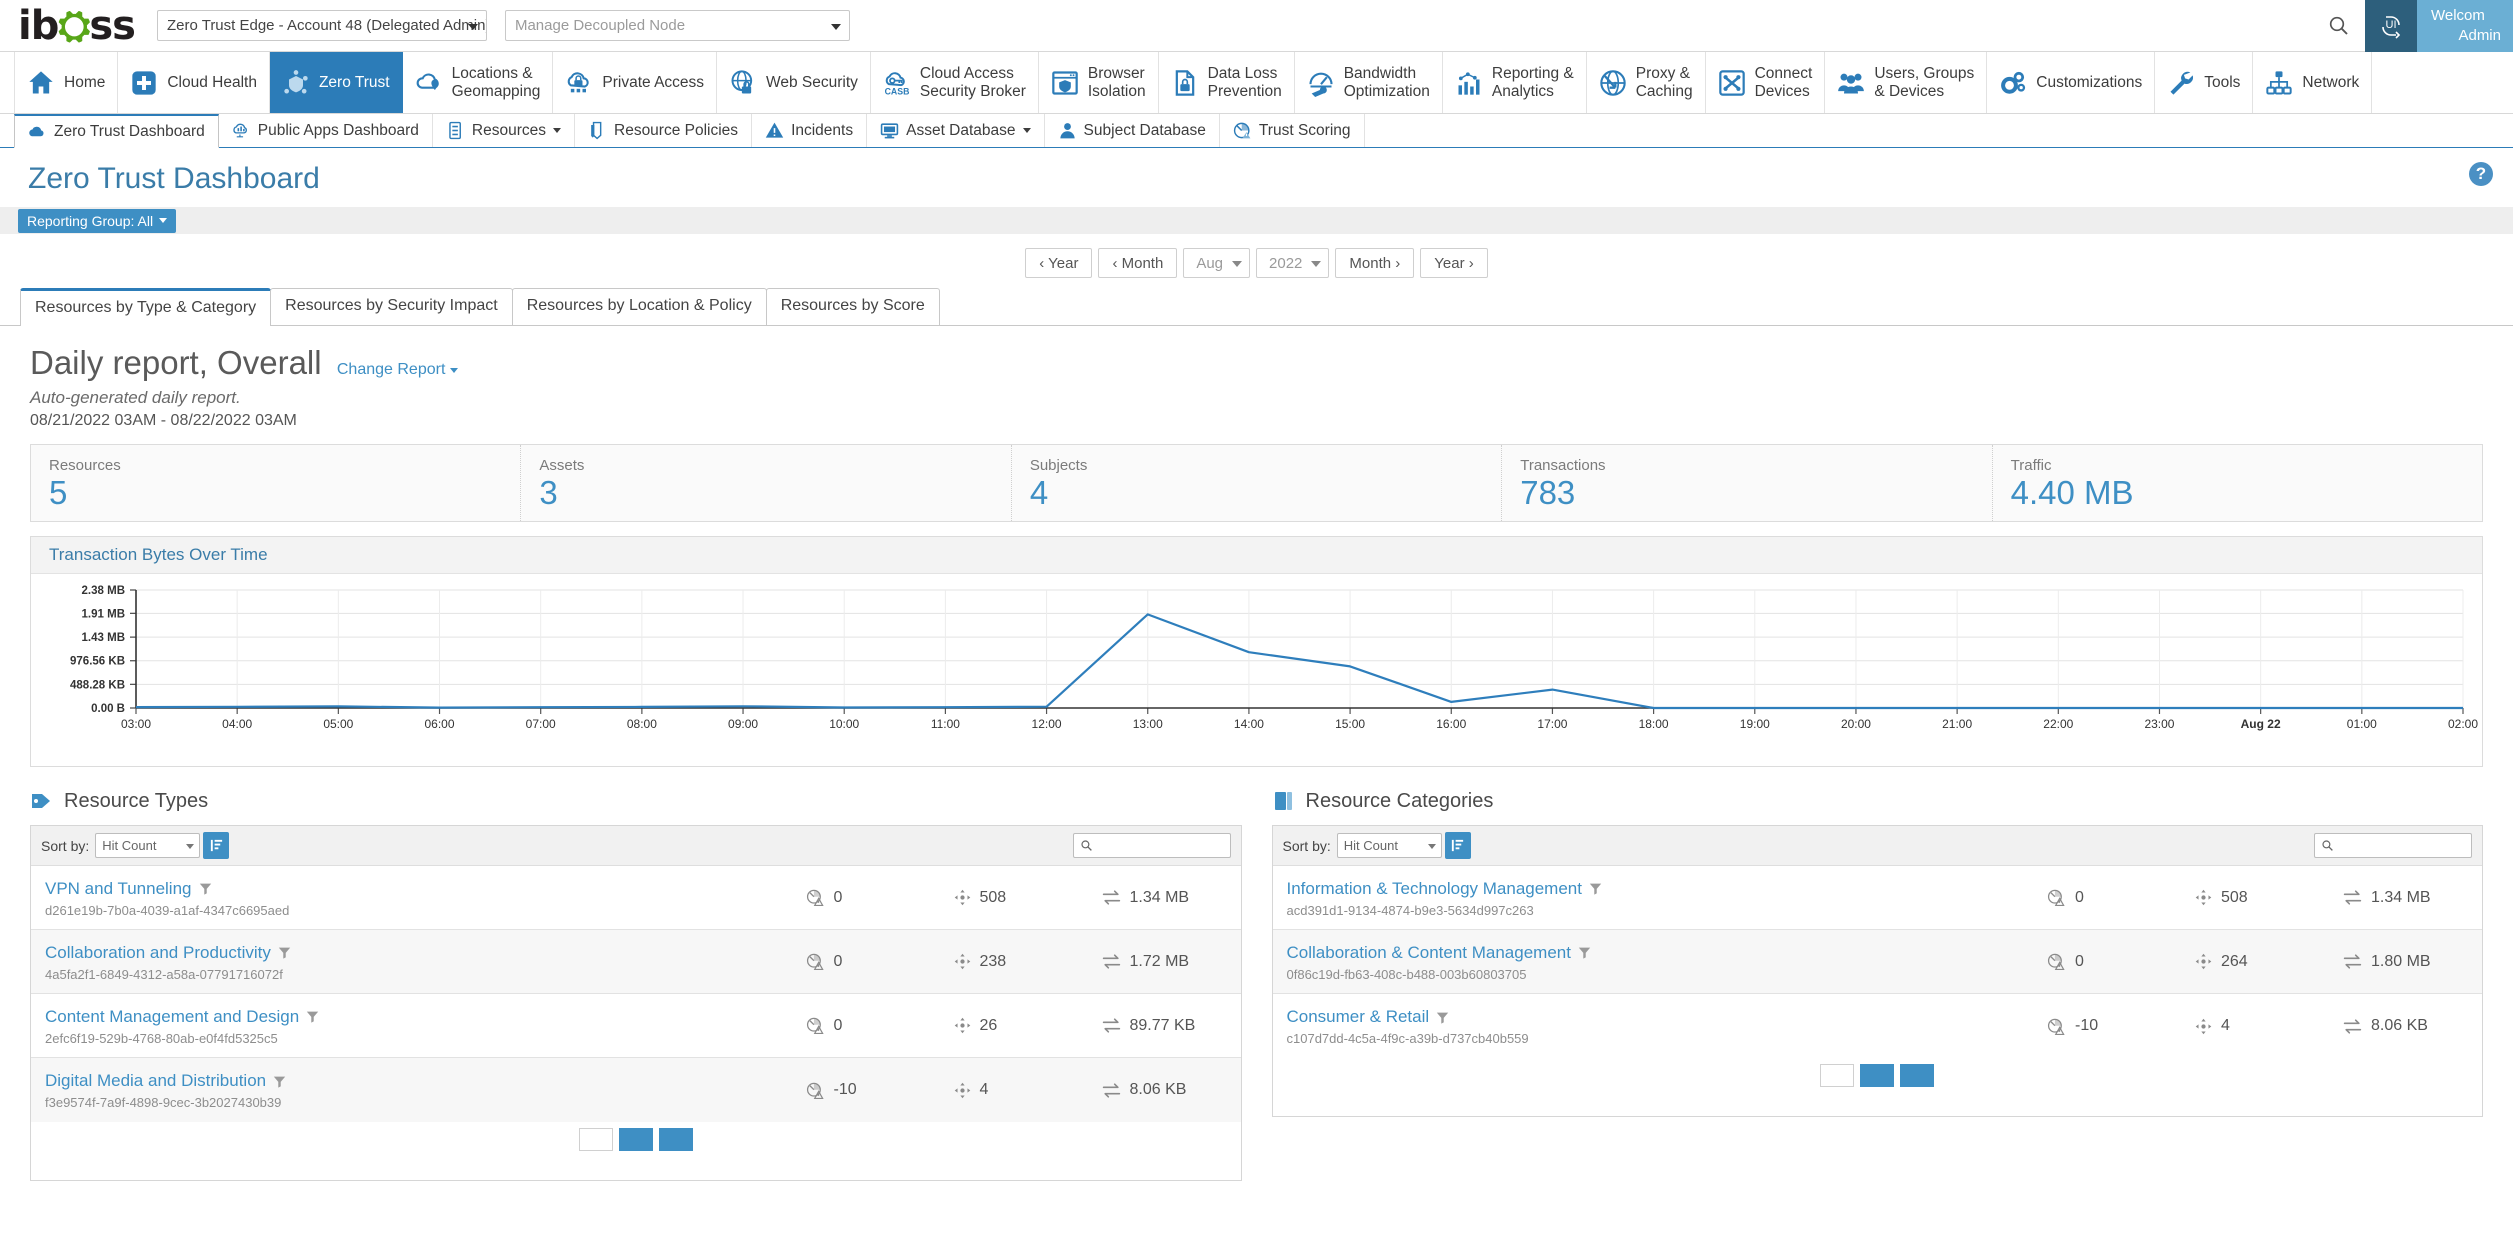  What do you see at coordinates (1132, 130) in the screenshot?
I see `subnav-item-subject-database: Subject Database` at bounding box center [1132, 130].